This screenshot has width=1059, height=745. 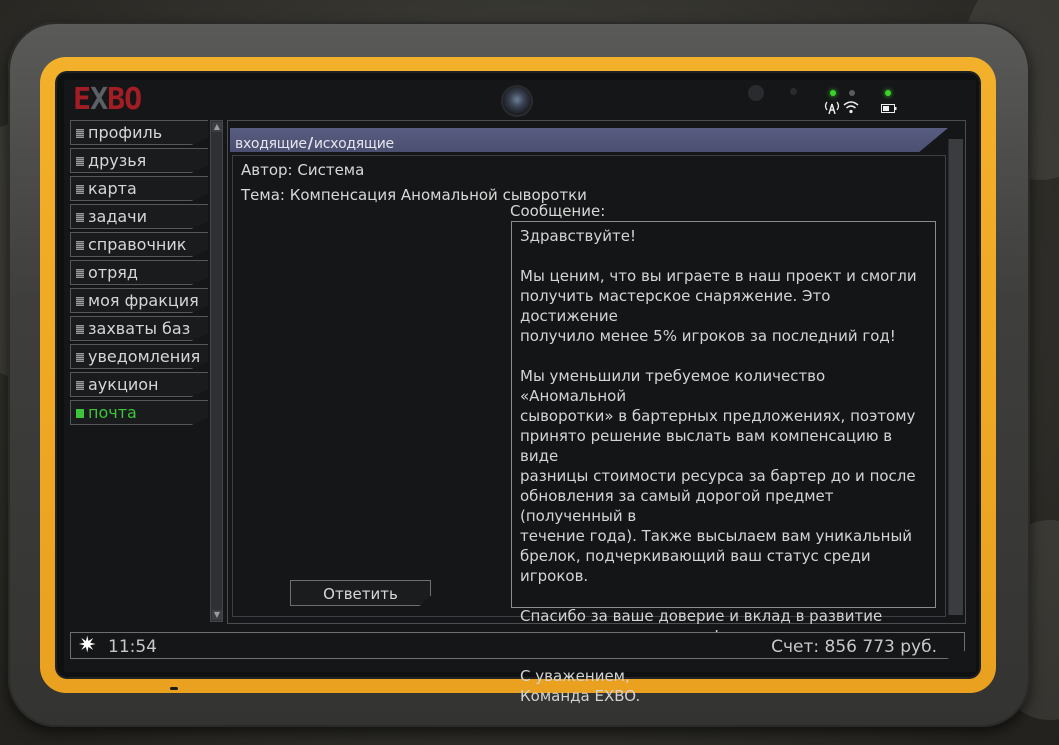 What do you see at coordinates (888, 93) in the screenshot?
I see `battery-led-icon` at bounding box center [888, 93].